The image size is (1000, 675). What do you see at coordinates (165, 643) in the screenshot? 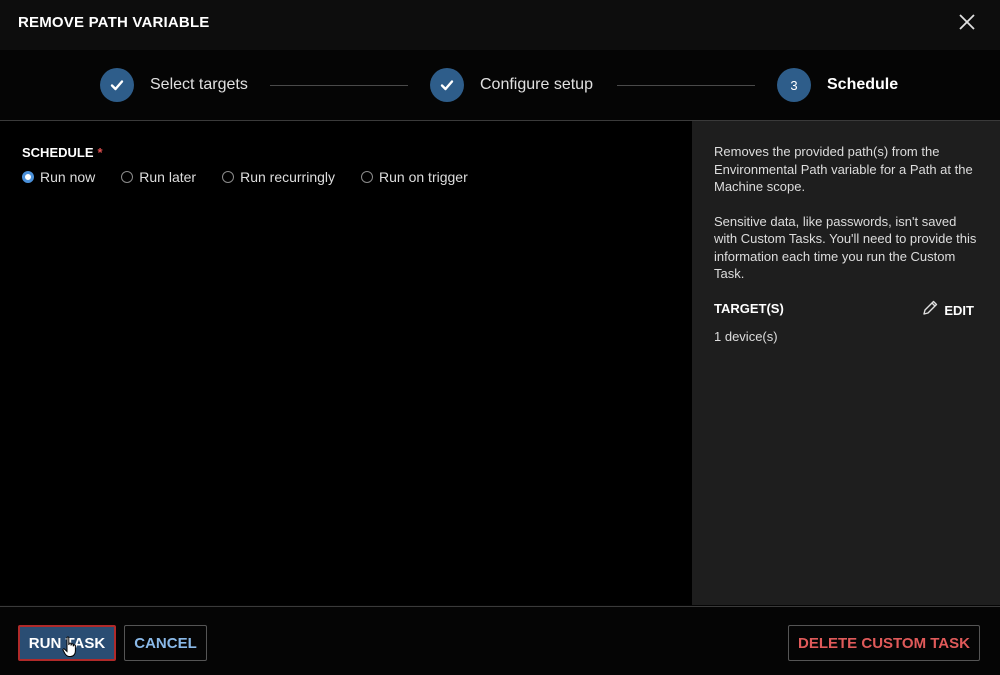
I see `cancel-button: CANCEL` at bounding box center [165, 643].